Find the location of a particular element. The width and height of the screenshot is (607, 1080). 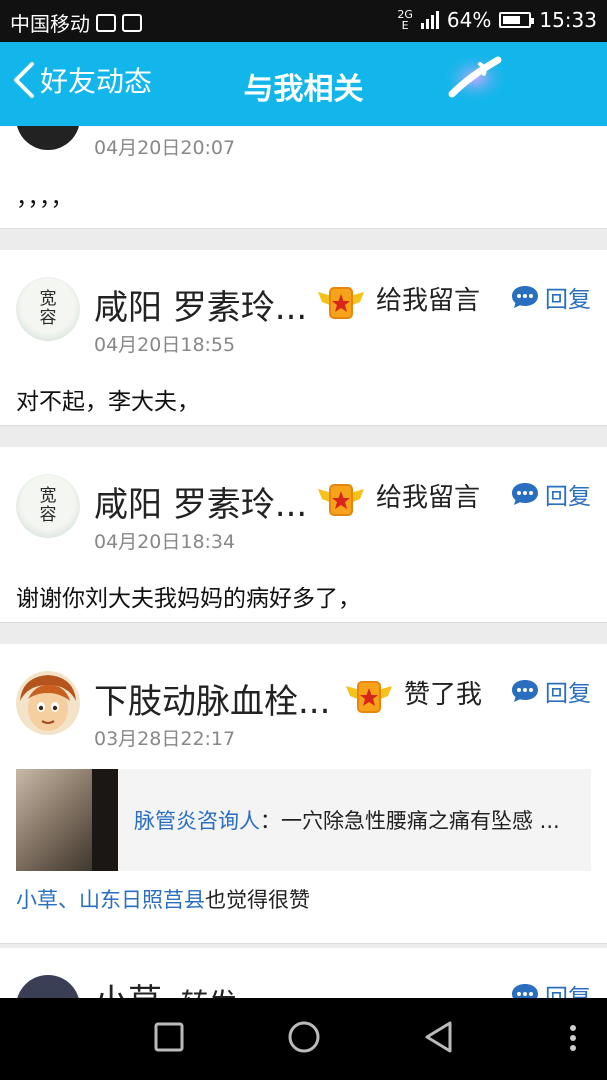

network-type-indicator: 2G E is located at coordinates (405, 20).